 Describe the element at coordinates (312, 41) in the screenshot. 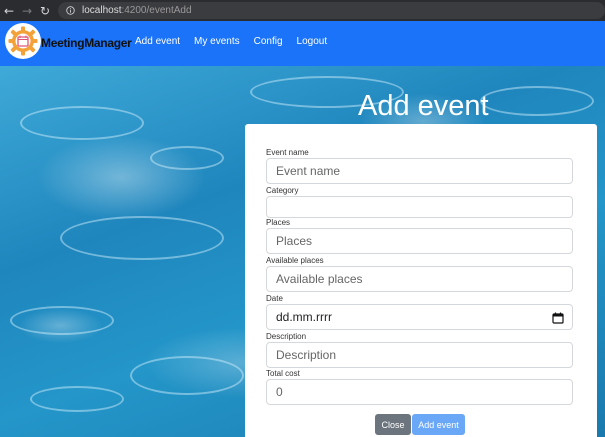

I see `nav-logout: Logout` at that location.